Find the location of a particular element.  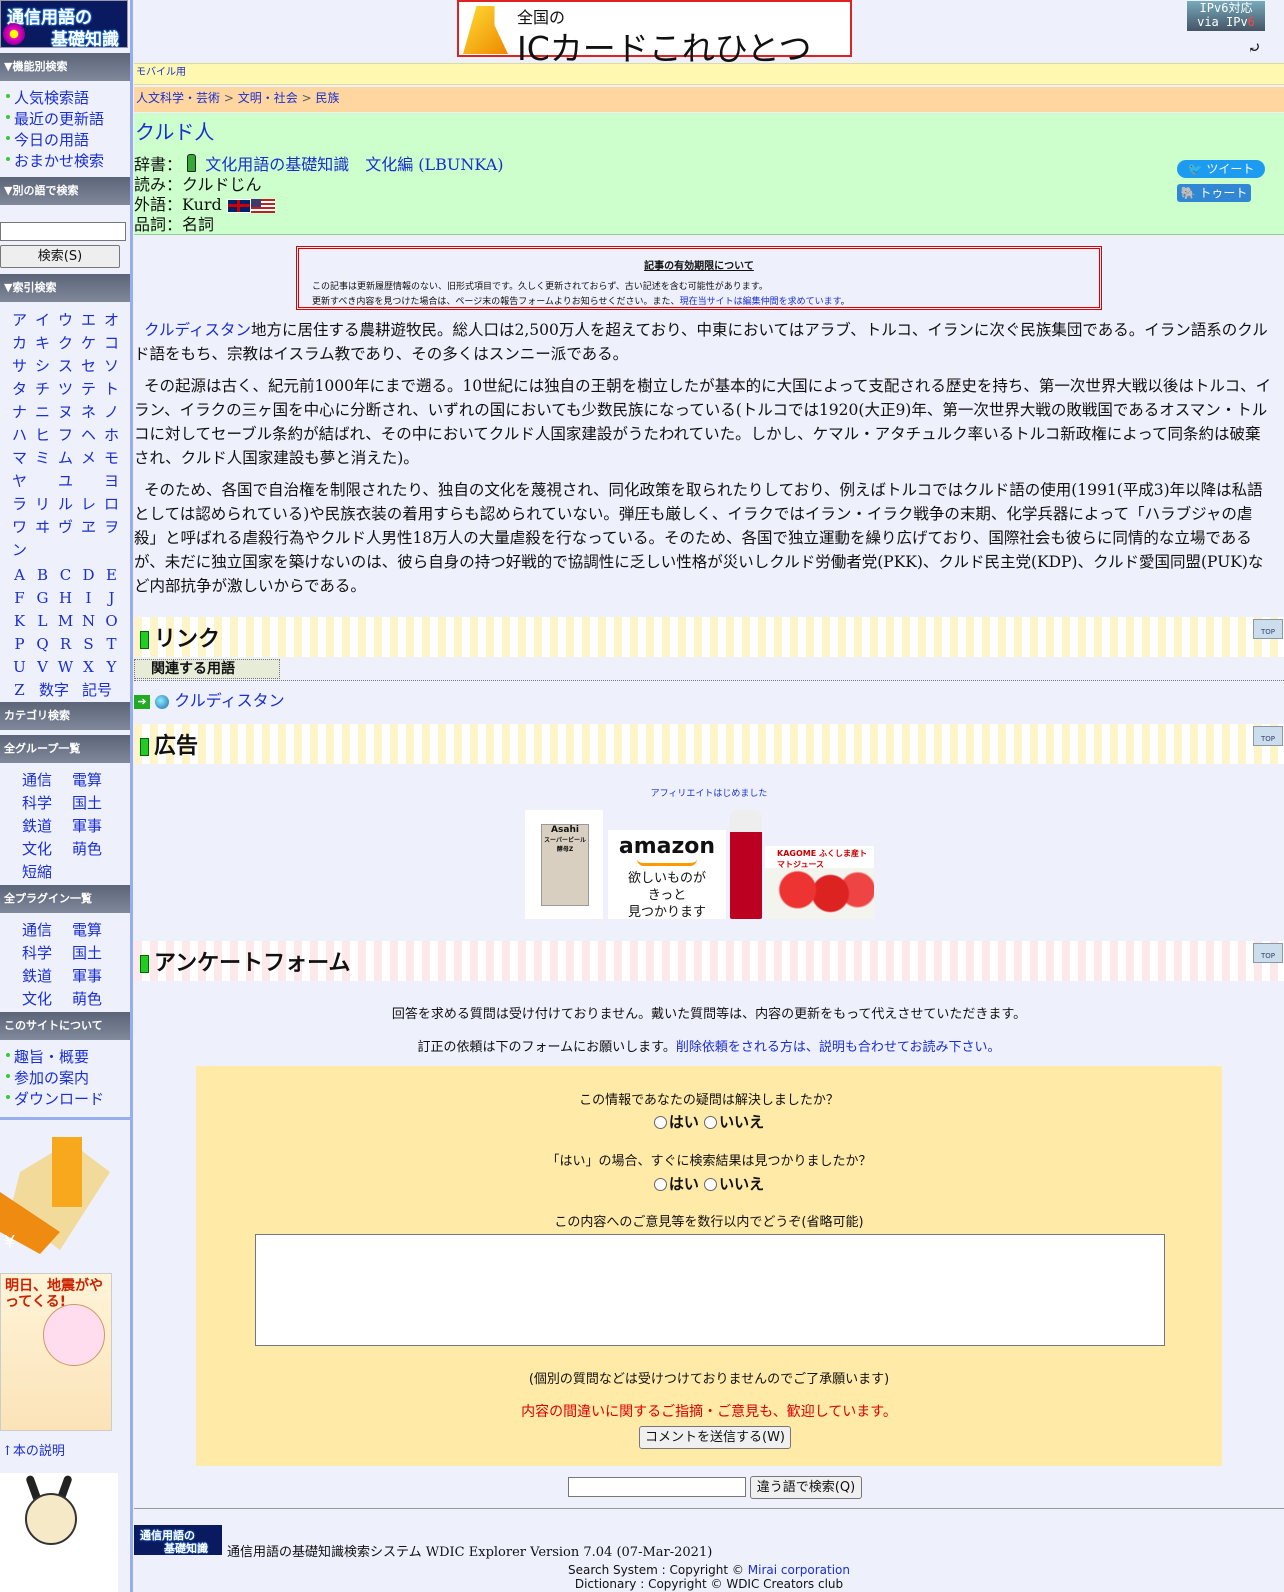

plugin-link: 文化 is located at coordinates (47, 999).